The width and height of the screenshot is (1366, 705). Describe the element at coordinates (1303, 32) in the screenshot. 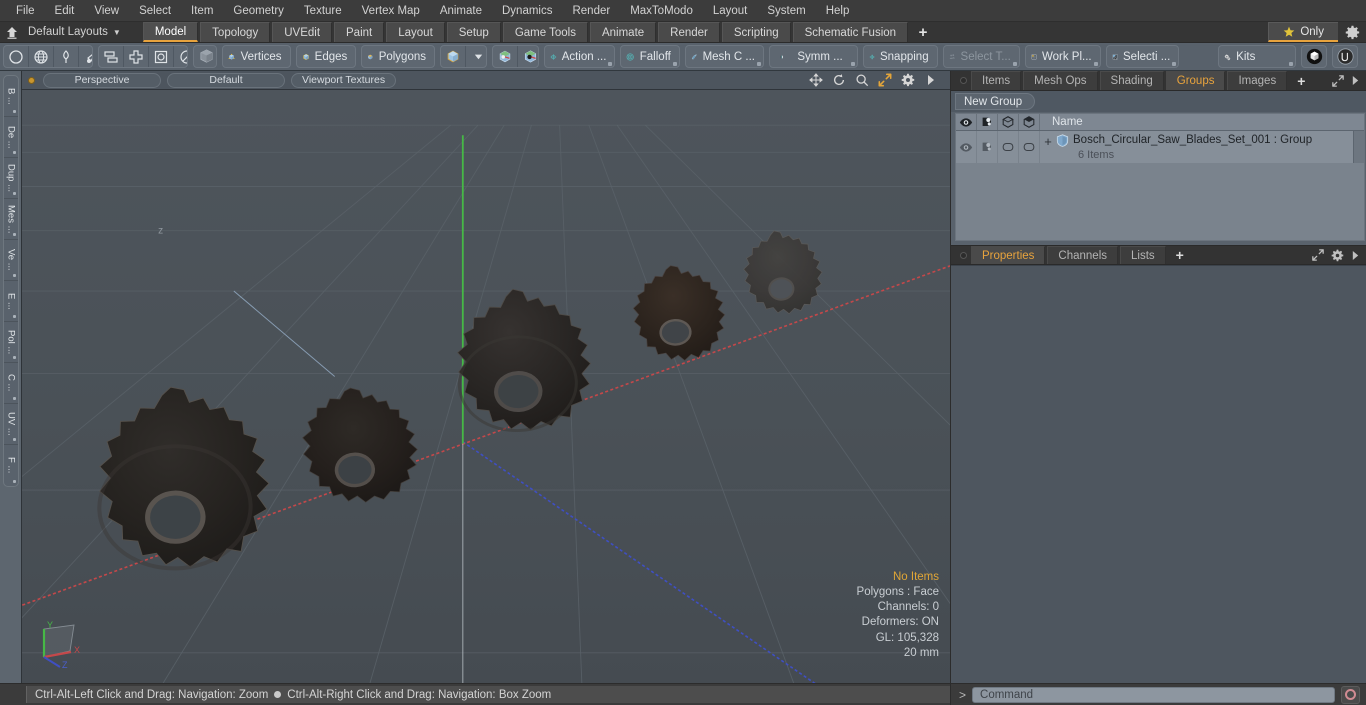

I see `only-toggle-button: Only` at that location.